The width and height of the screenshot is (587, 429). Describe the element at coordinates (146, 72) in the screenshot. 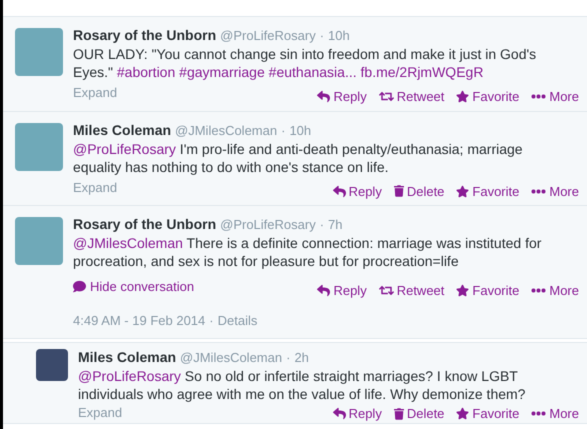

I see `tweet-link: #abortion` at that location.